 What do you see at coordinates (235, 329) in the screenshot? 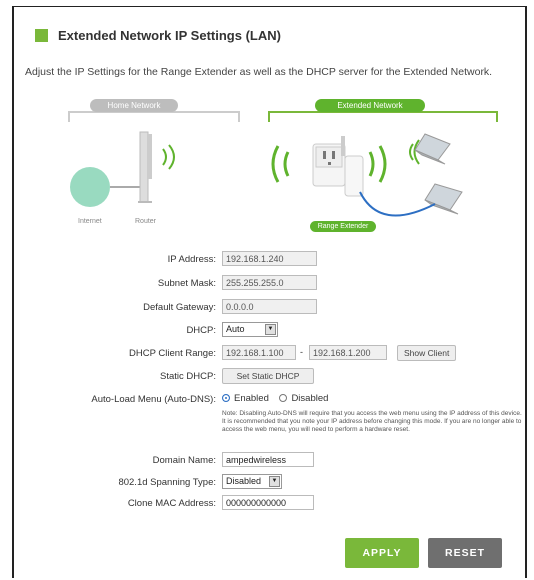
I see `dhcp-select-value: Auto` at bounding box center [235, 329].